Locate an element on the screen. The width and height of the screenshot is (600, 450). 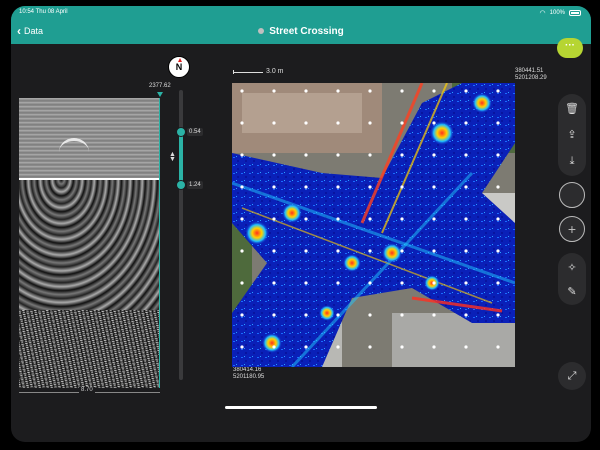
coord-tr-y: 5201208.29 is located at coordinates (531, 78).